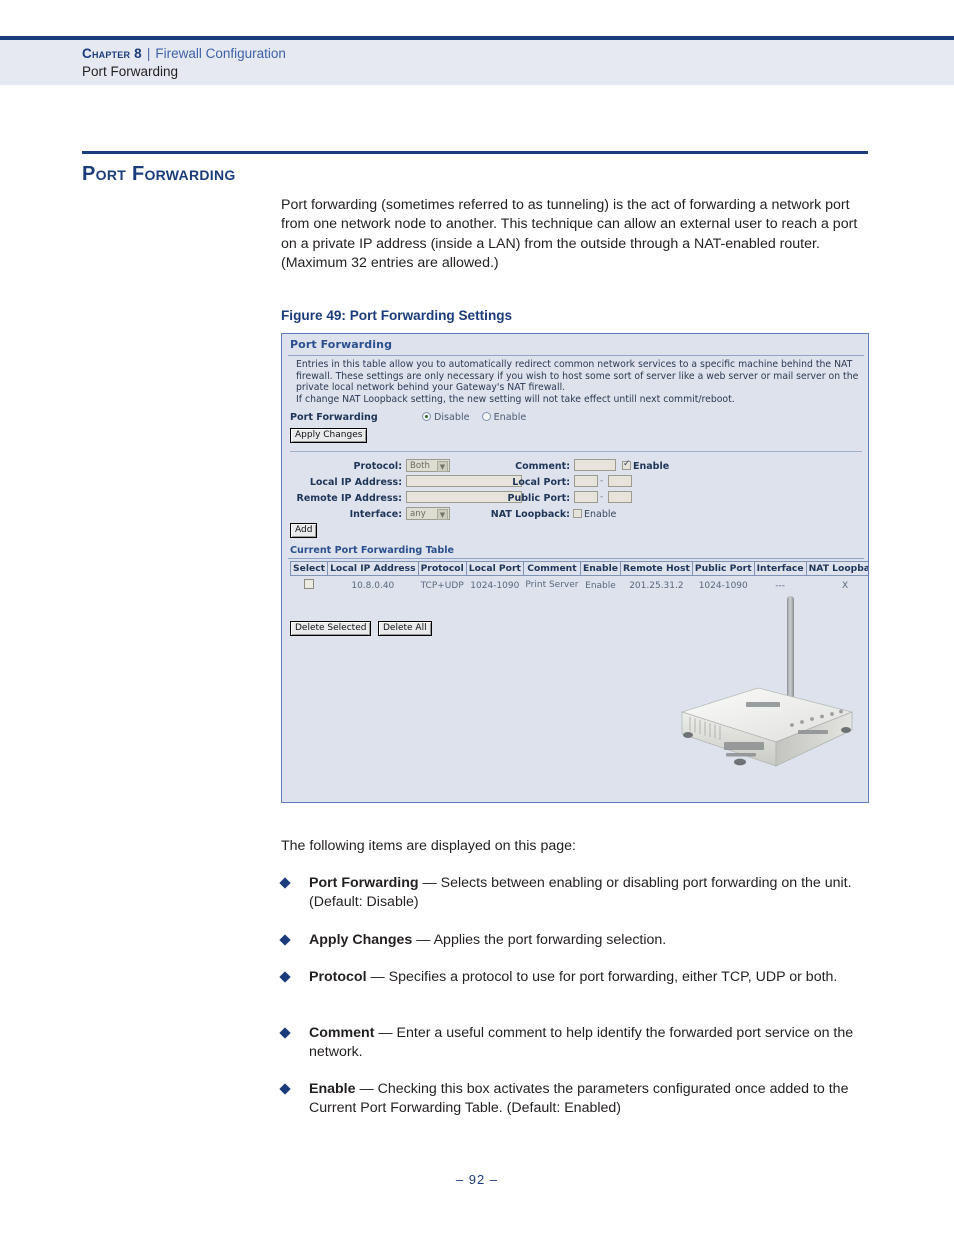  What do you see at coordinates (474, 417) in the screenshot?
I see `port-forwarding-radio-group: Disable Enable` at bounding box center [474, 417].